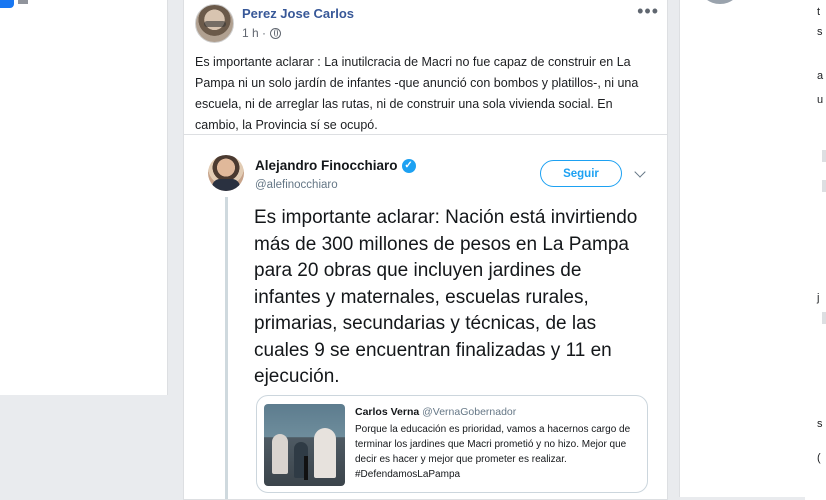 This screenshot has width=826, height=500. I want to click on tweet-author-name-text: Alejandro Finocchiaro, so click(326, 165).